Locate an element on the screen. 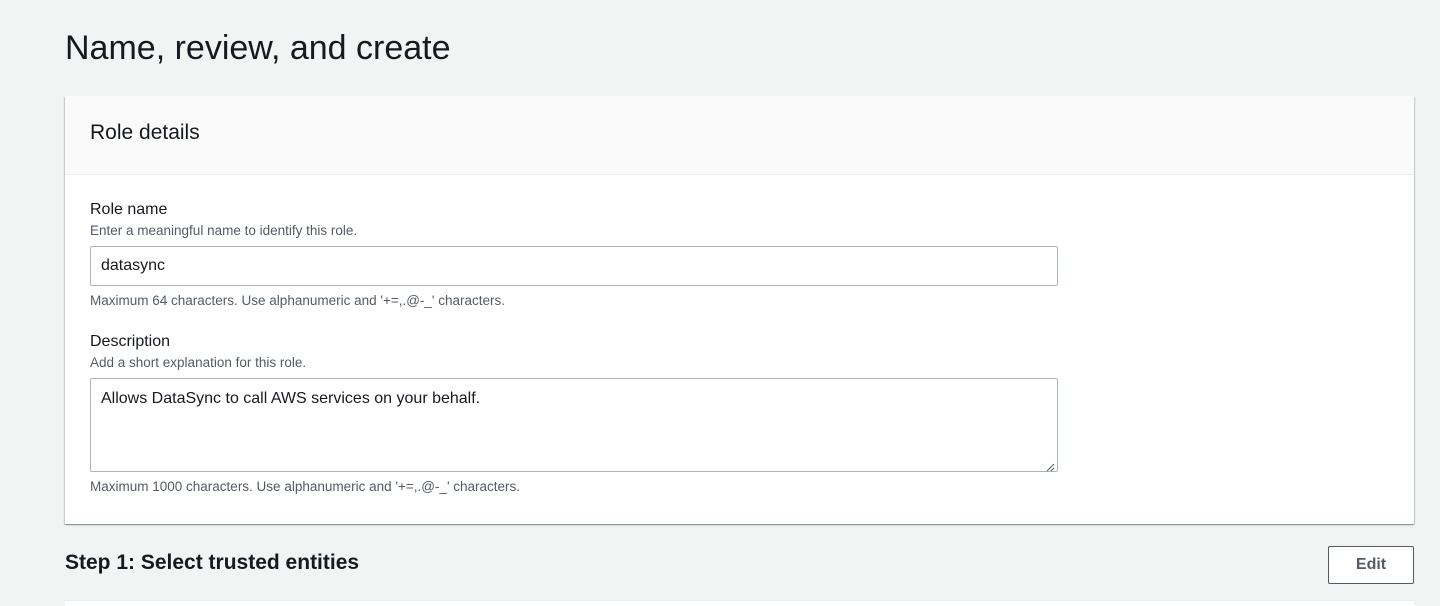 The height and width of the screenshot is (606, 1440). edit-button: Edit is located at coordinates (1371, 565).